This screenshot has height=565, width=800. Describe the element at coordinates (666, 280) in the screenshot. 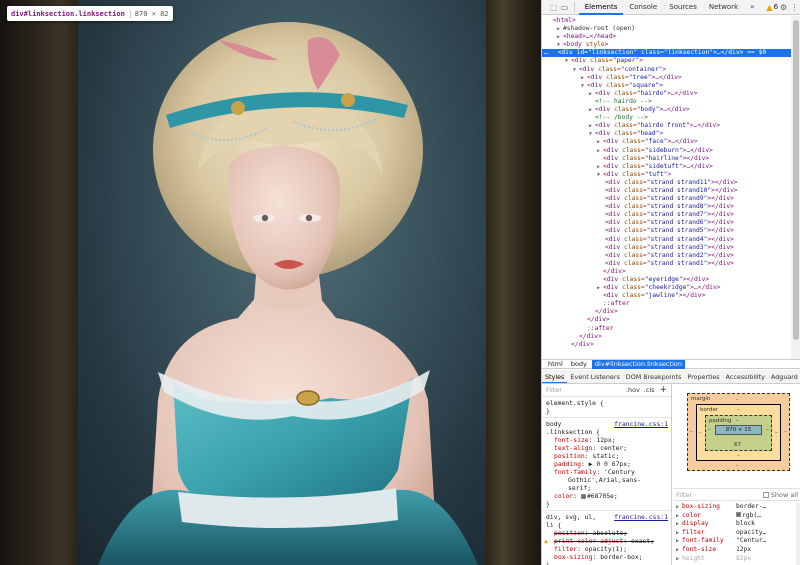

I see `dom-node-eyeridge: <div class="eyeridge"></div>` at that location.